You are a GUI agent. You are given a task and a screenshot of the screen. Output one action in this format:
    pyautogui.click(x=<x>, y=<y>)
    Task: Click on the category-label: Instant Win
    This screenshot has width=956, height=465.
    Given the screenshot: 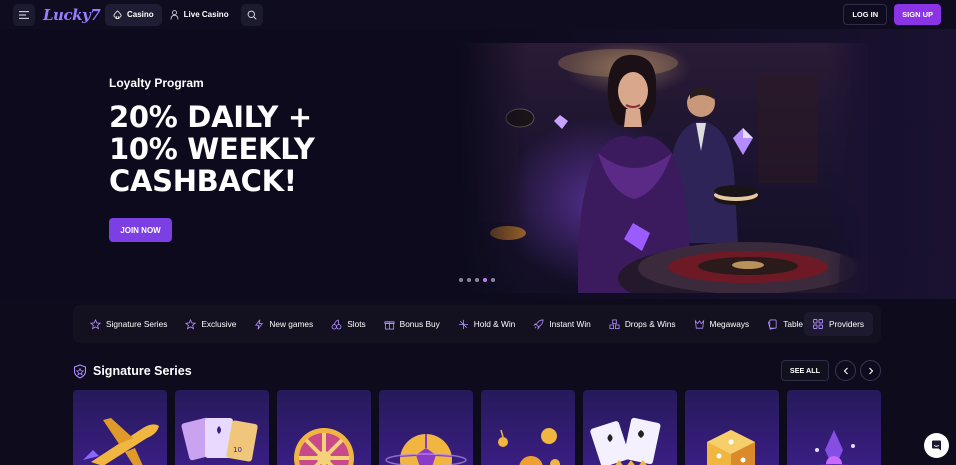 What is the action you would take?
    pyautogui.click(x=570, y=324)
    